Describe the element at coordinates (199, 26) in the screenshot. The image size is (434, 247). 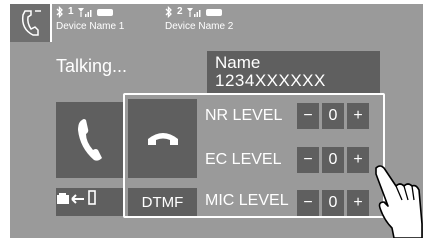
I see `device-2-name: Device Name 2` at that location.